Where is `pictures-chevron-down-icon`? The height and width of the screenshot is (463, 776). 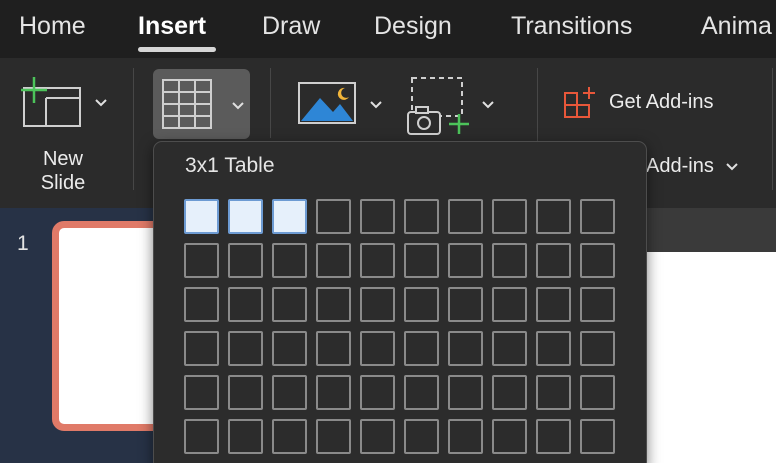 pictures-chevron-down-icon is located at coordinates (376, 106).